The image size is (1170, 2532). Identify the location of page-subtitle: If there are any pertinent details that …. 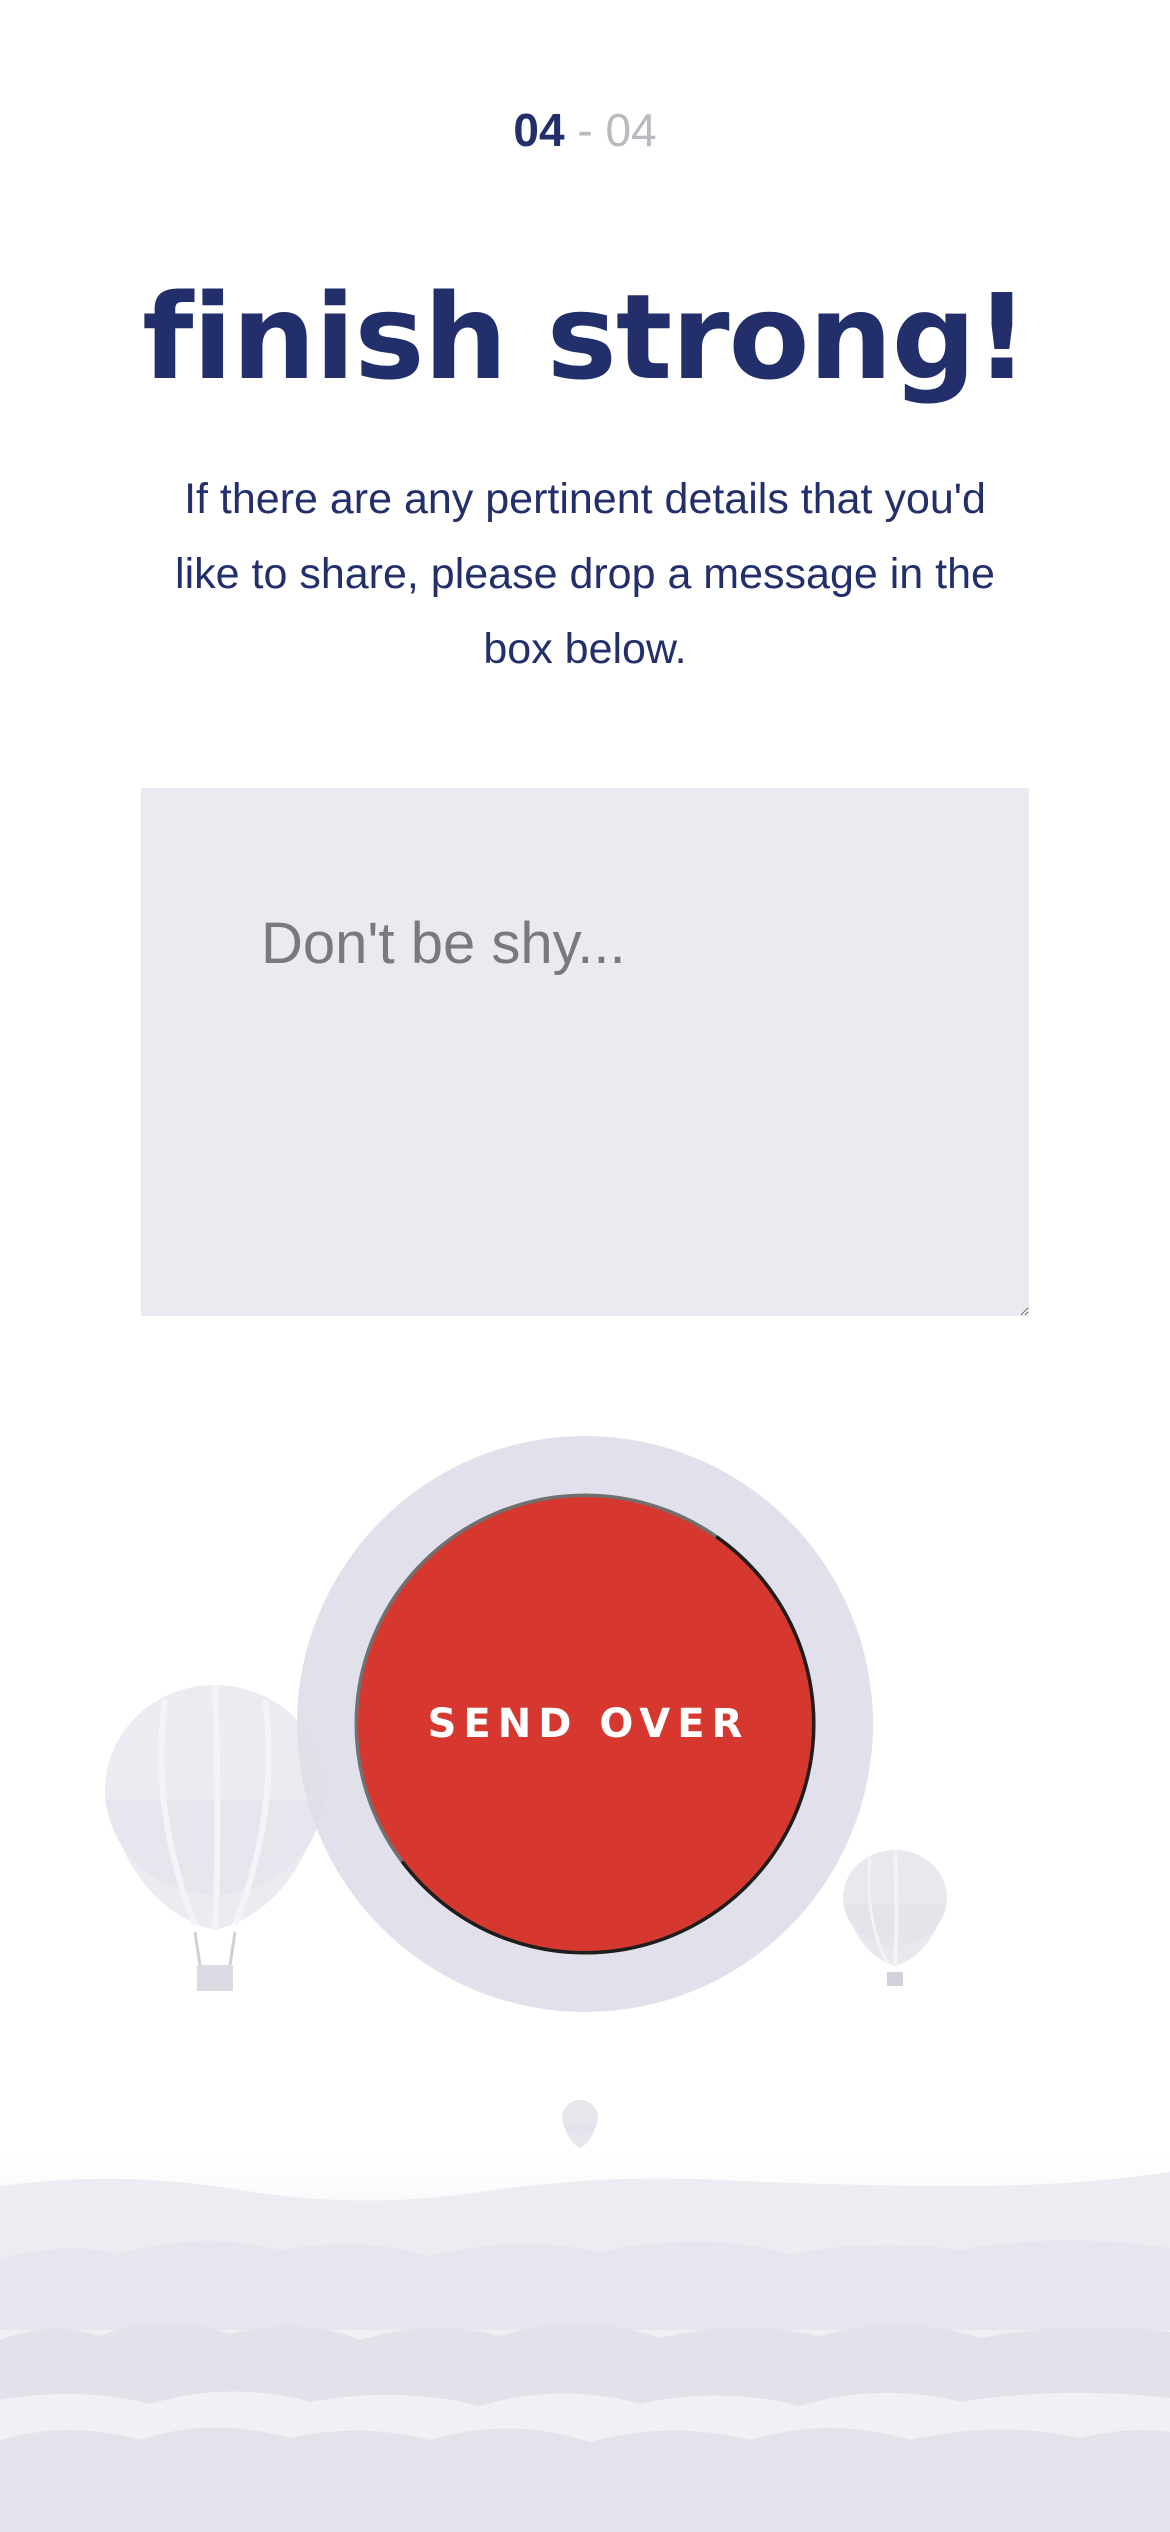
(585, 574).